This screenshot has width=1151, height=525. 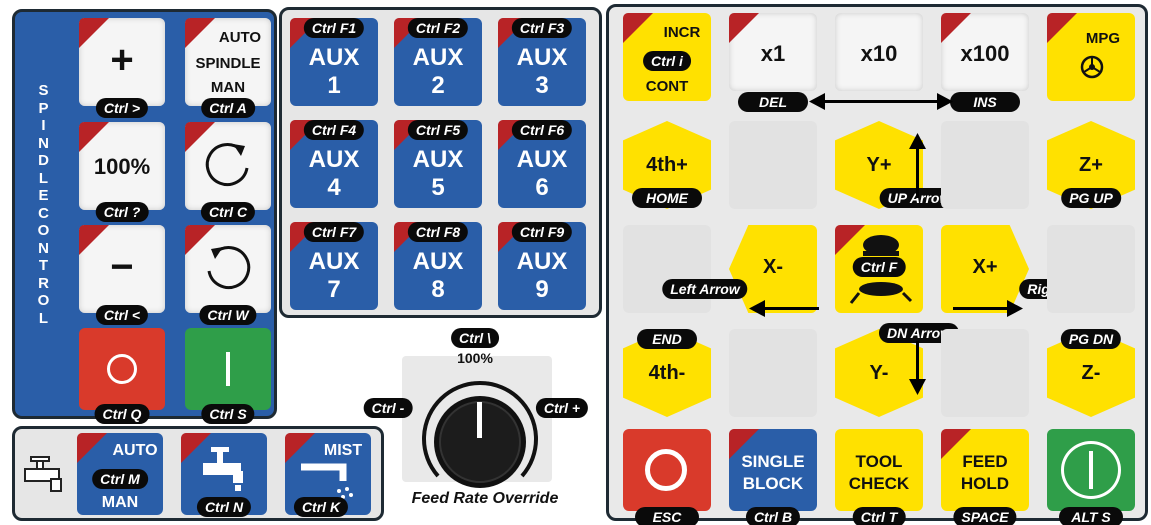 What do you see at coordinates (757, 308) in the screenshot?
I see `left-arrowhead-icon` at bounding box center [757, 308].